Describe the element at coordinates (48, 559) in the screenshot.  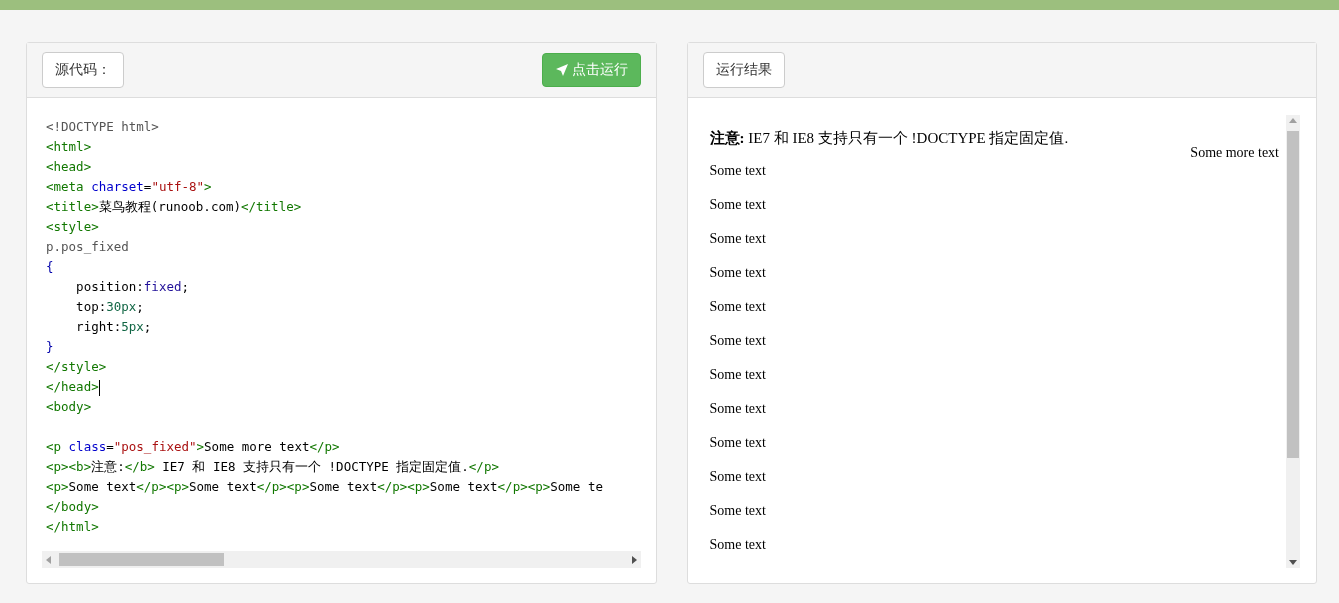
I see `left-arrow-icon` at that location.